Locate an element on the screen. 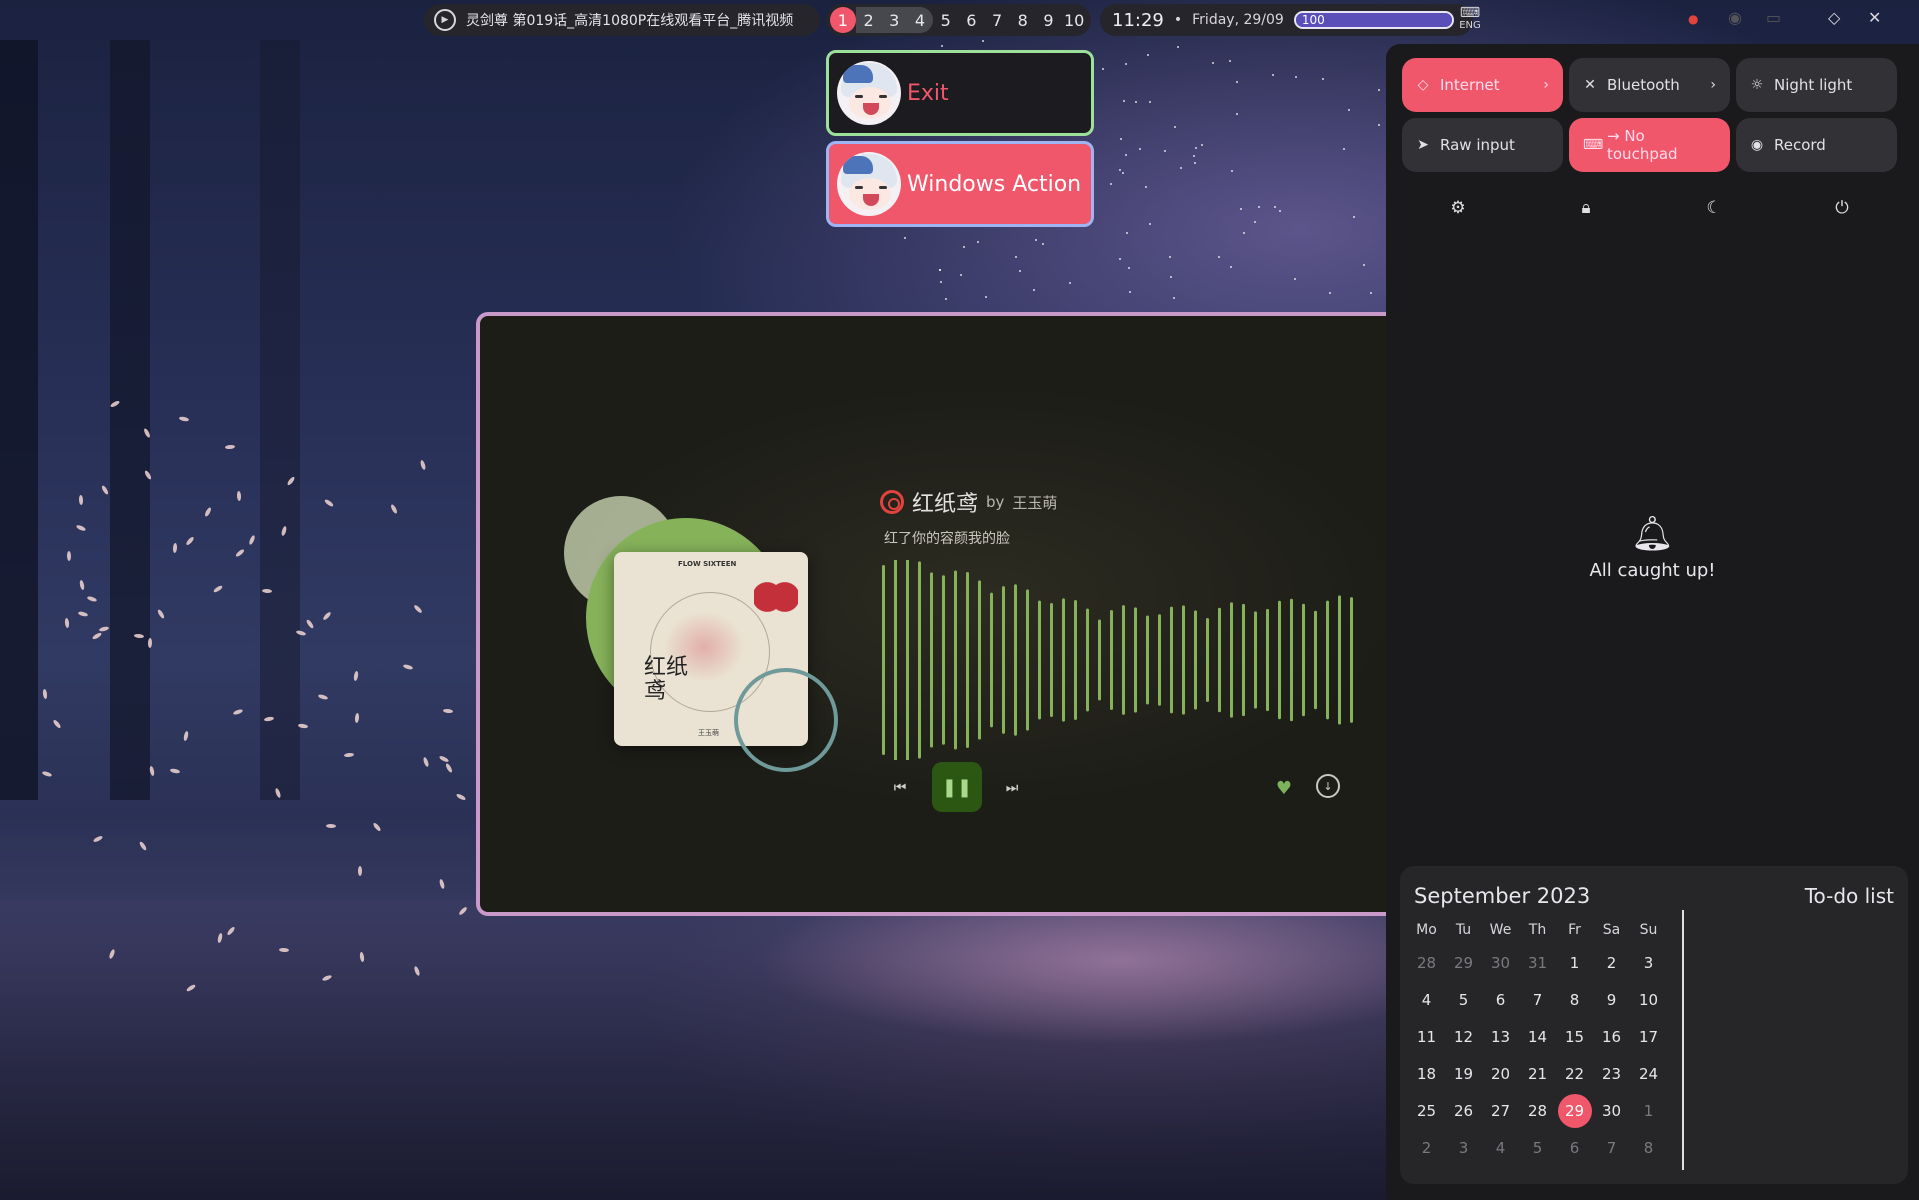  calendar-day: 11 is located at coordinates (1426, 1036).